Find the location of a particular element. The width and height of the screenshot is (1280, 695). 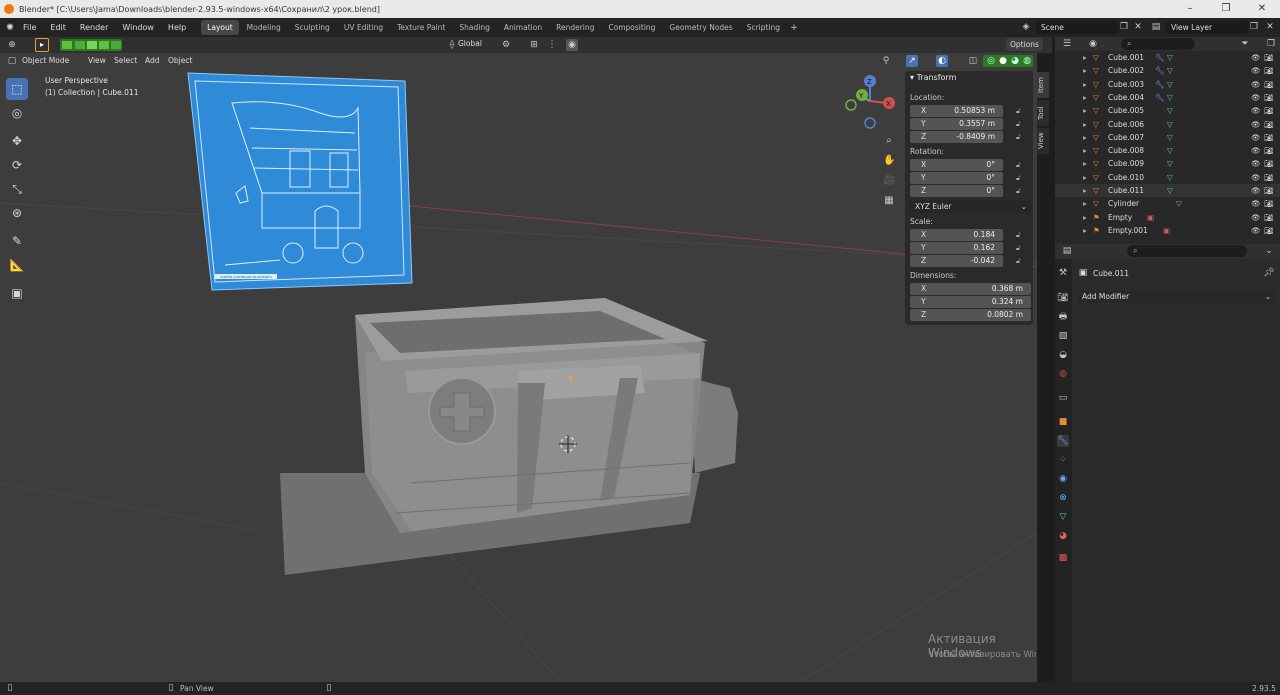

view-layer-properties-icon: ▧ is located at coordinates (1063, 336).